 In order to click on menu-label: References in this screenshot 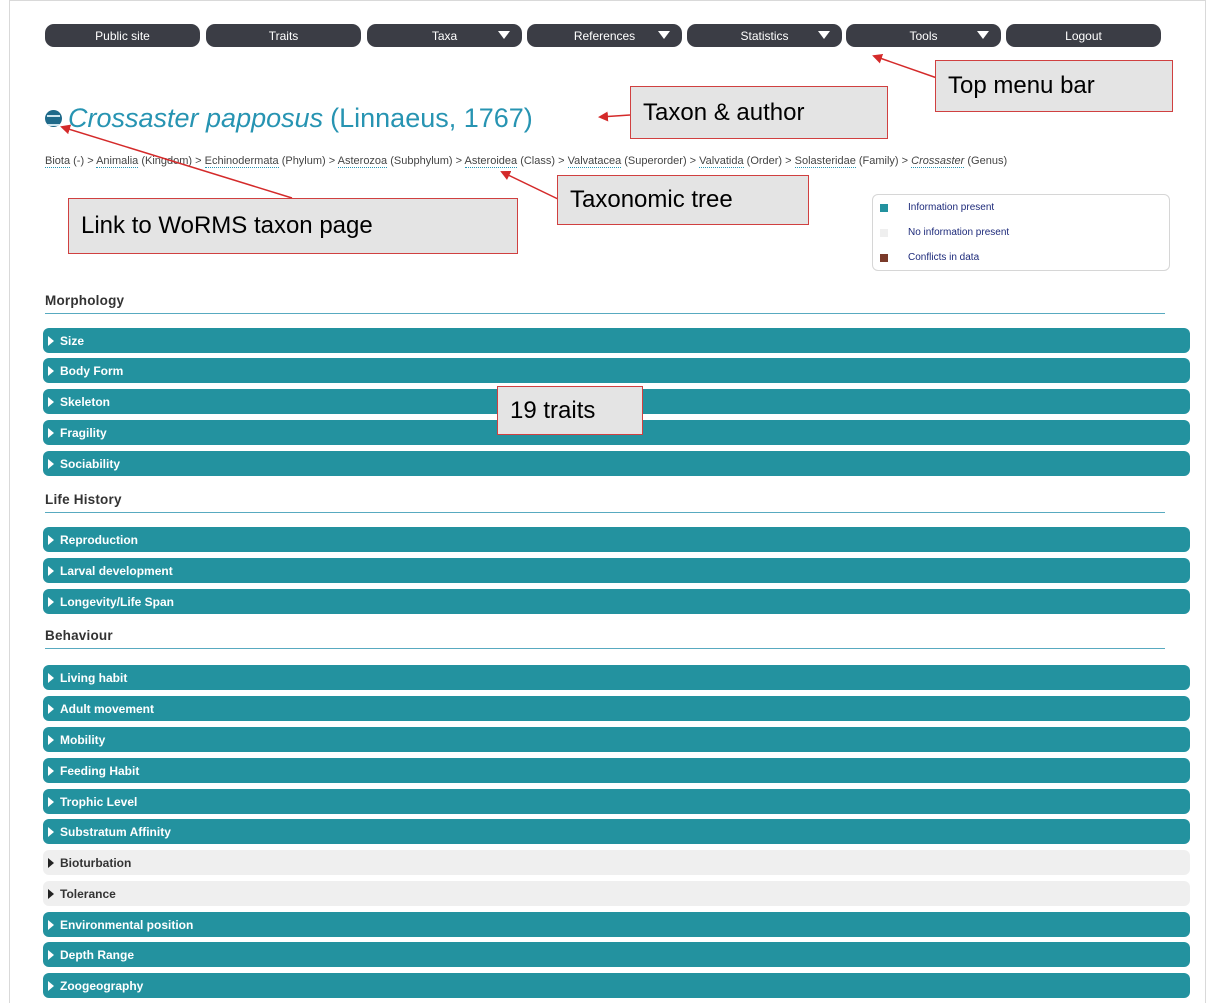, I will do `click(604, 35)`.